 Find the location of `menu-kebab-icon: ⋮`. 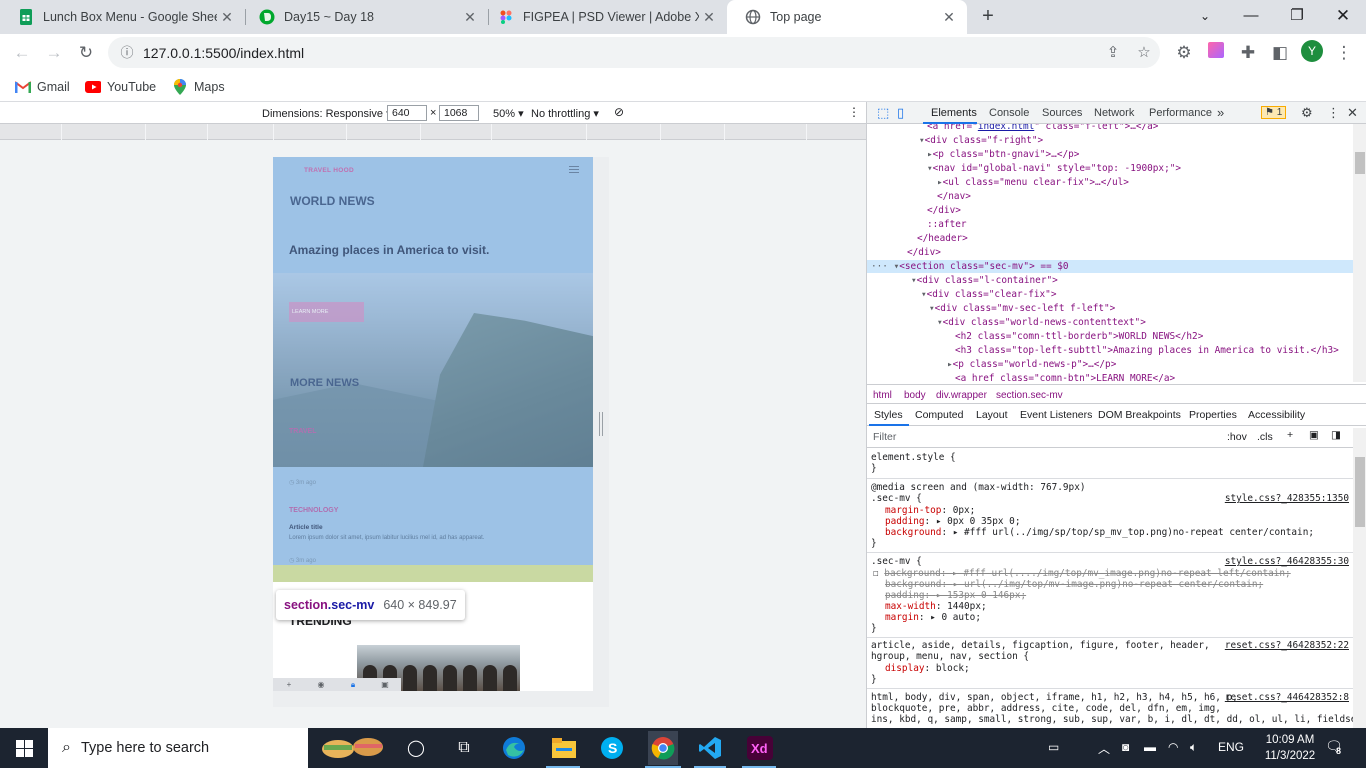

menu-kebab-icon: ⋮ is located at coordinates (1344, 53).